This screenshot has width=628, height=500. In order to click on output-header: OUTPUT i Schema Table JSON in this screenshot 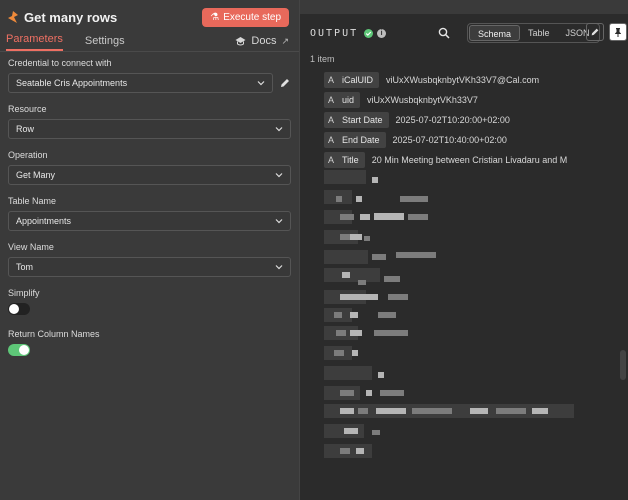, I will do `click(468, 33)`.